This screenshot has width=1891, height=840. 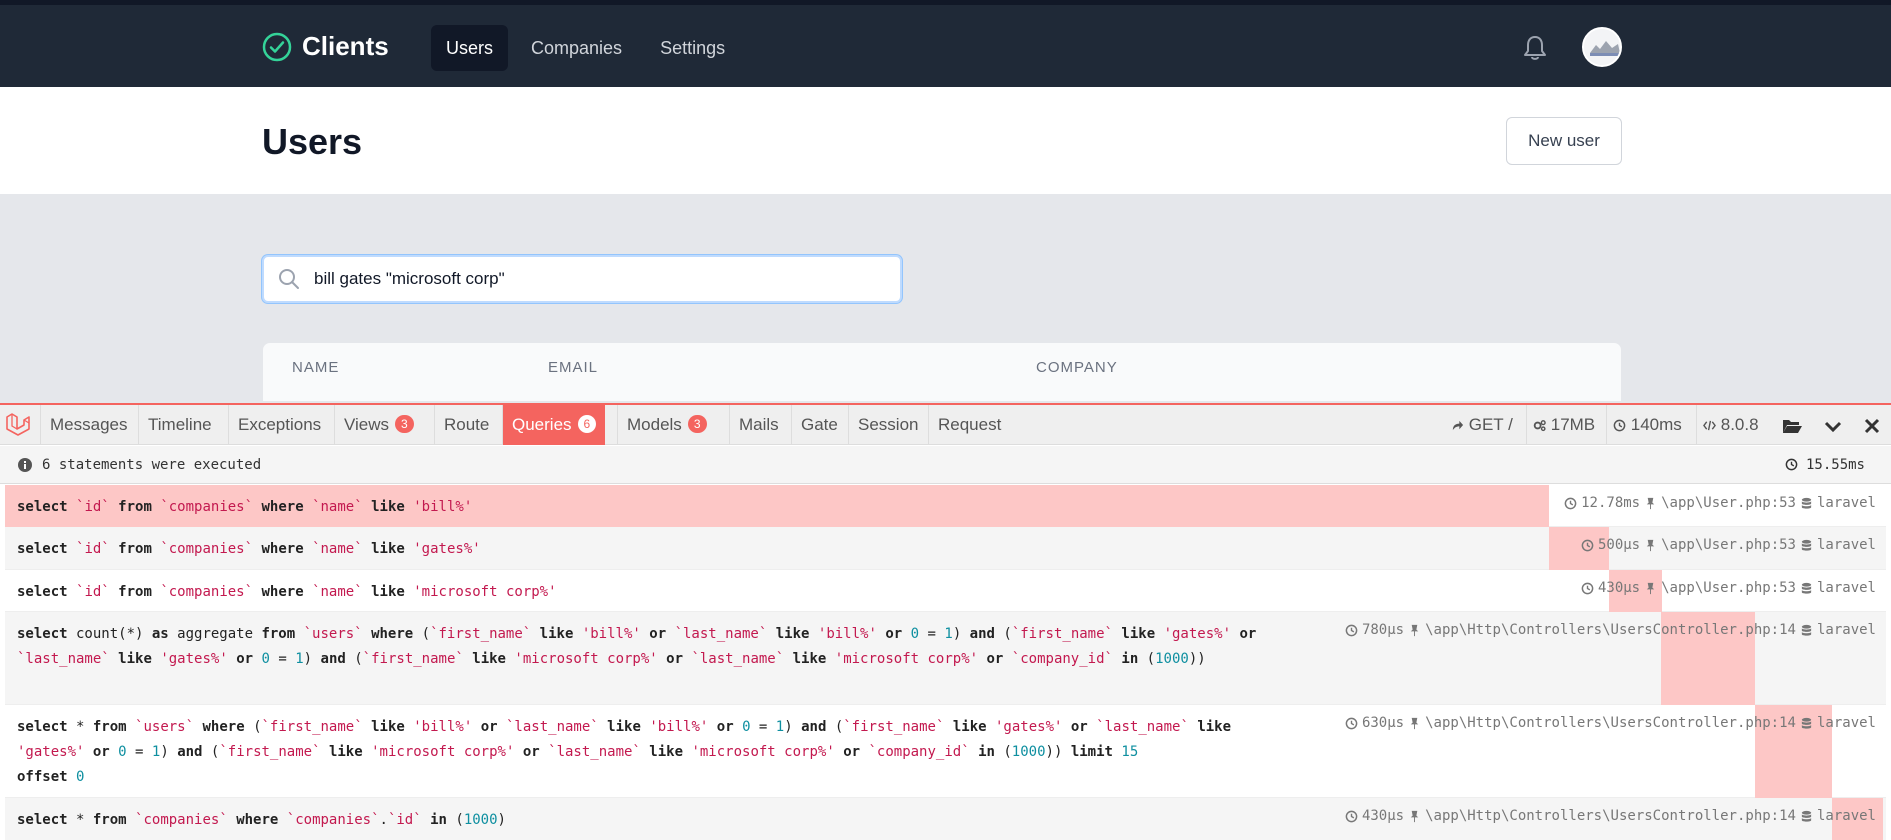 What do you see at coordinates (312, 141) in the screenshot?
I see `page-title: Users` at bounding box center [312, 141].